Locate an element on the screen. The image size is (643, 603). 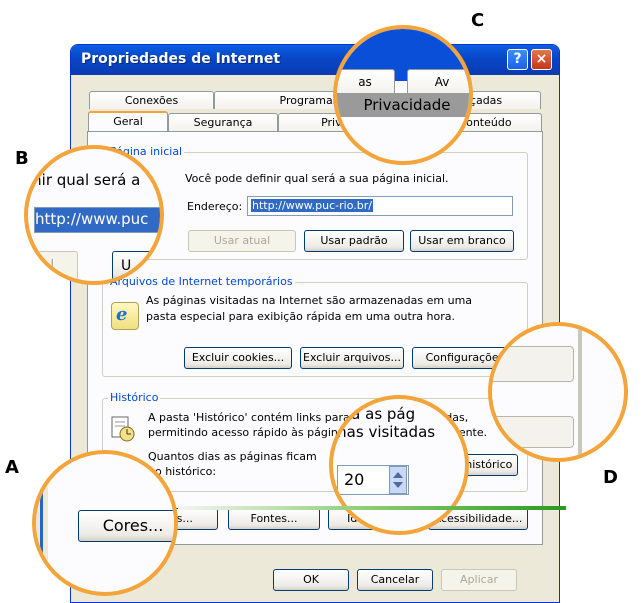
use-blank-button: Usar em branco is located at coordinates (462, 241).